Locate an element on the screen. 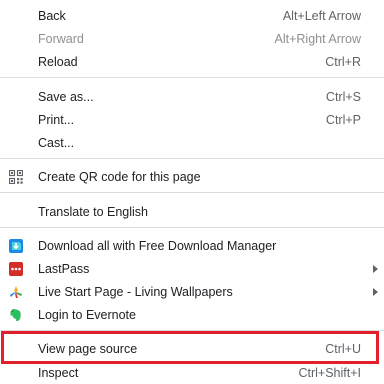 The image size is (384, 384). create-qr-code-label: Create QR code for this page is located at coordinates (119, 176).